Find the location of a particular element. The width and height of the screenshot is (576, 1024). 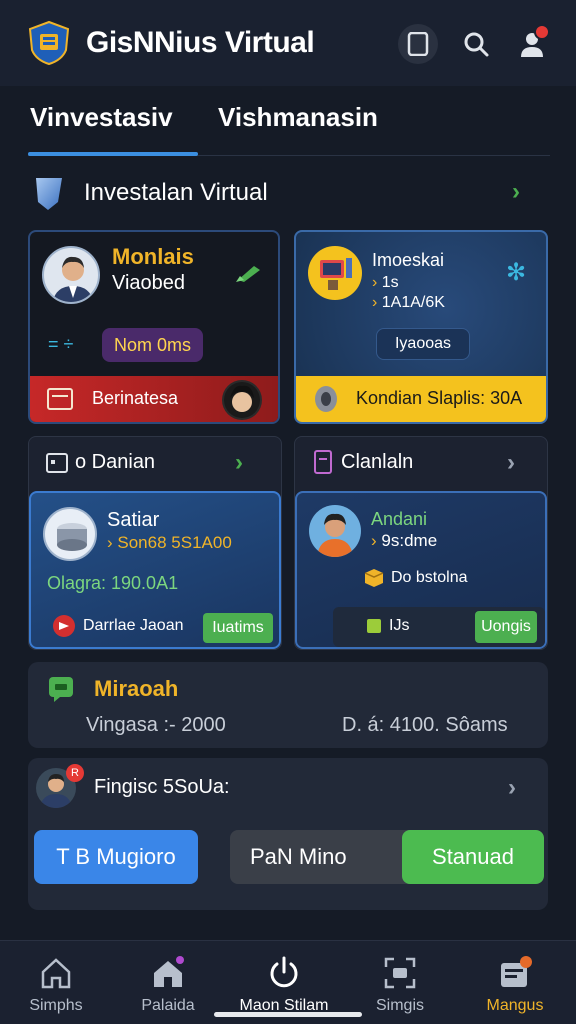

card-footer: Kondian Slaplis: 30A is located at coordinates (421, 399).